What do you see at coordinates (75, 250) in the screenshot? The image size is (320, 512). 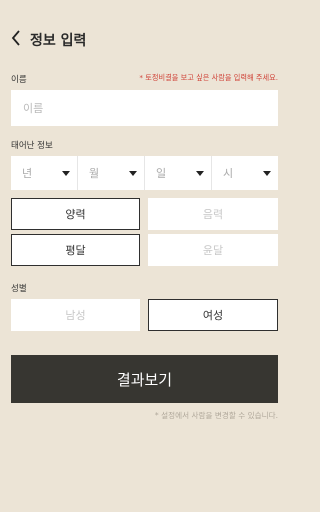 I see `normal-month-button: 평달` at bounding box center [75, 250].